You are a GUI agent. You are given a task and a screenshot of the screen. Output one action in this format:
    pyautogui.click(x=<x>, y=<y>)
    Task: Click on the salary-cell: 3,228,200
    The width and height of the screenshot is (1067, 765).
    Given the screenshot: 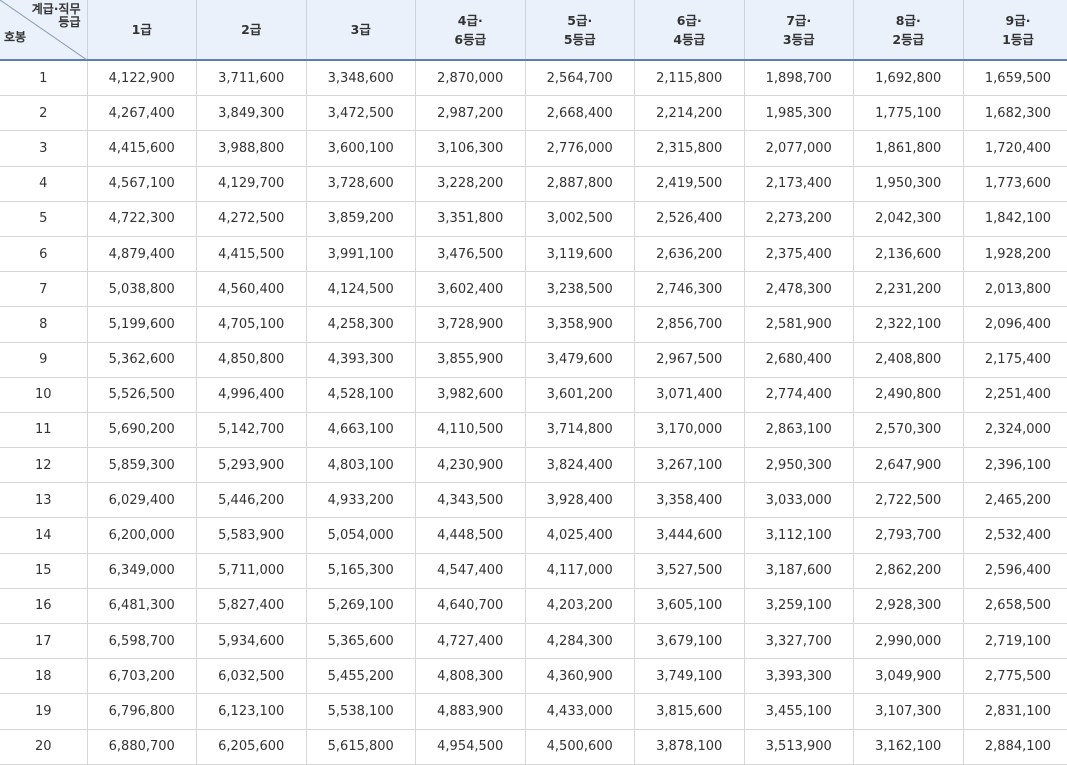 What is the action you would take?
    pyautogui.click(x=471, y=183)
    